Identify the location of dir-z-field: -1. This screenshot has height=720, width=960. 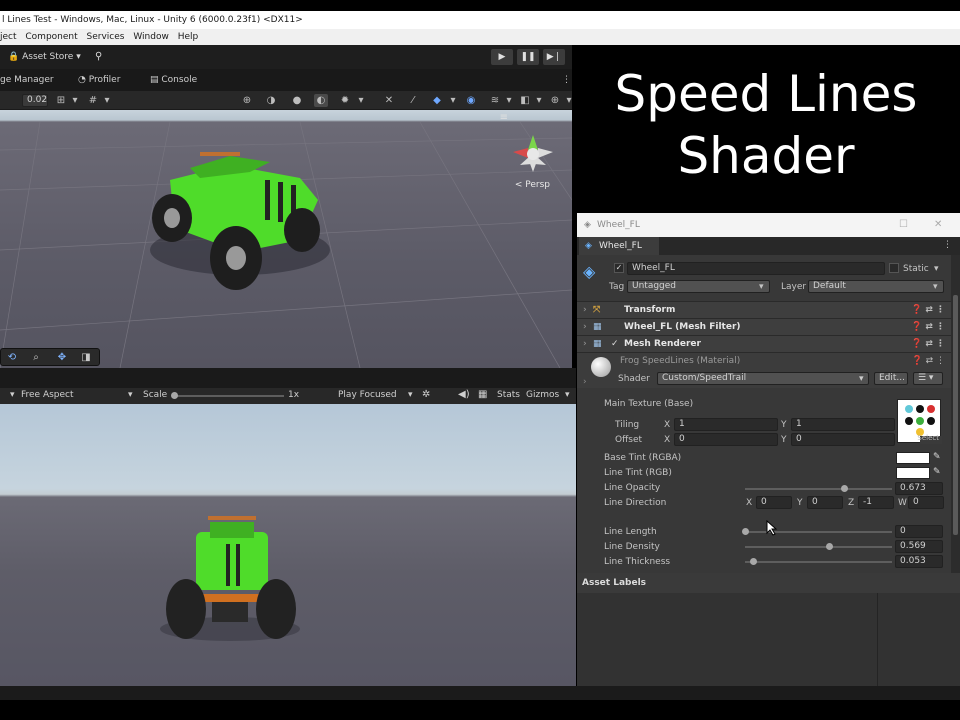
(876, 502).